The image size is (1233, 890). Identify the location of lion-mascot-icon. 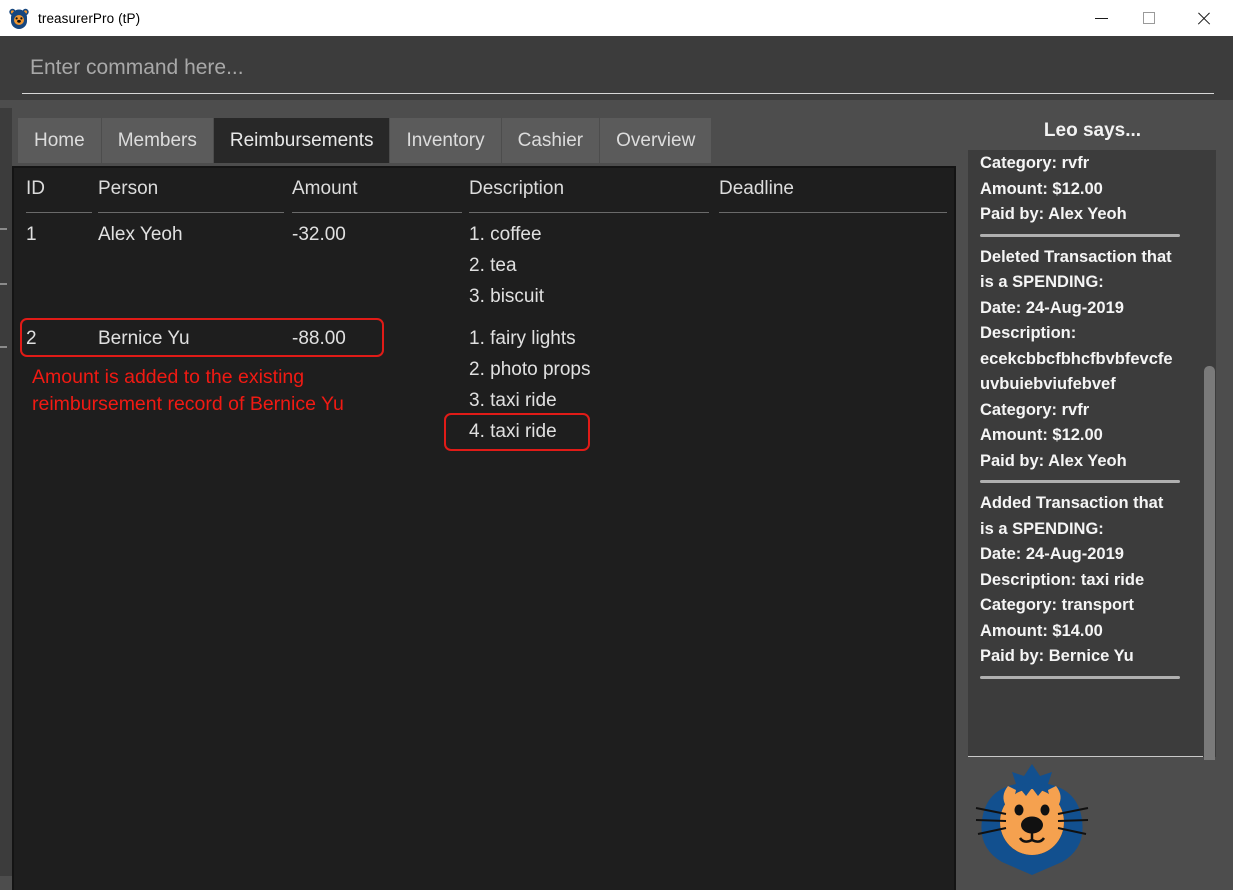
(1032, 819).